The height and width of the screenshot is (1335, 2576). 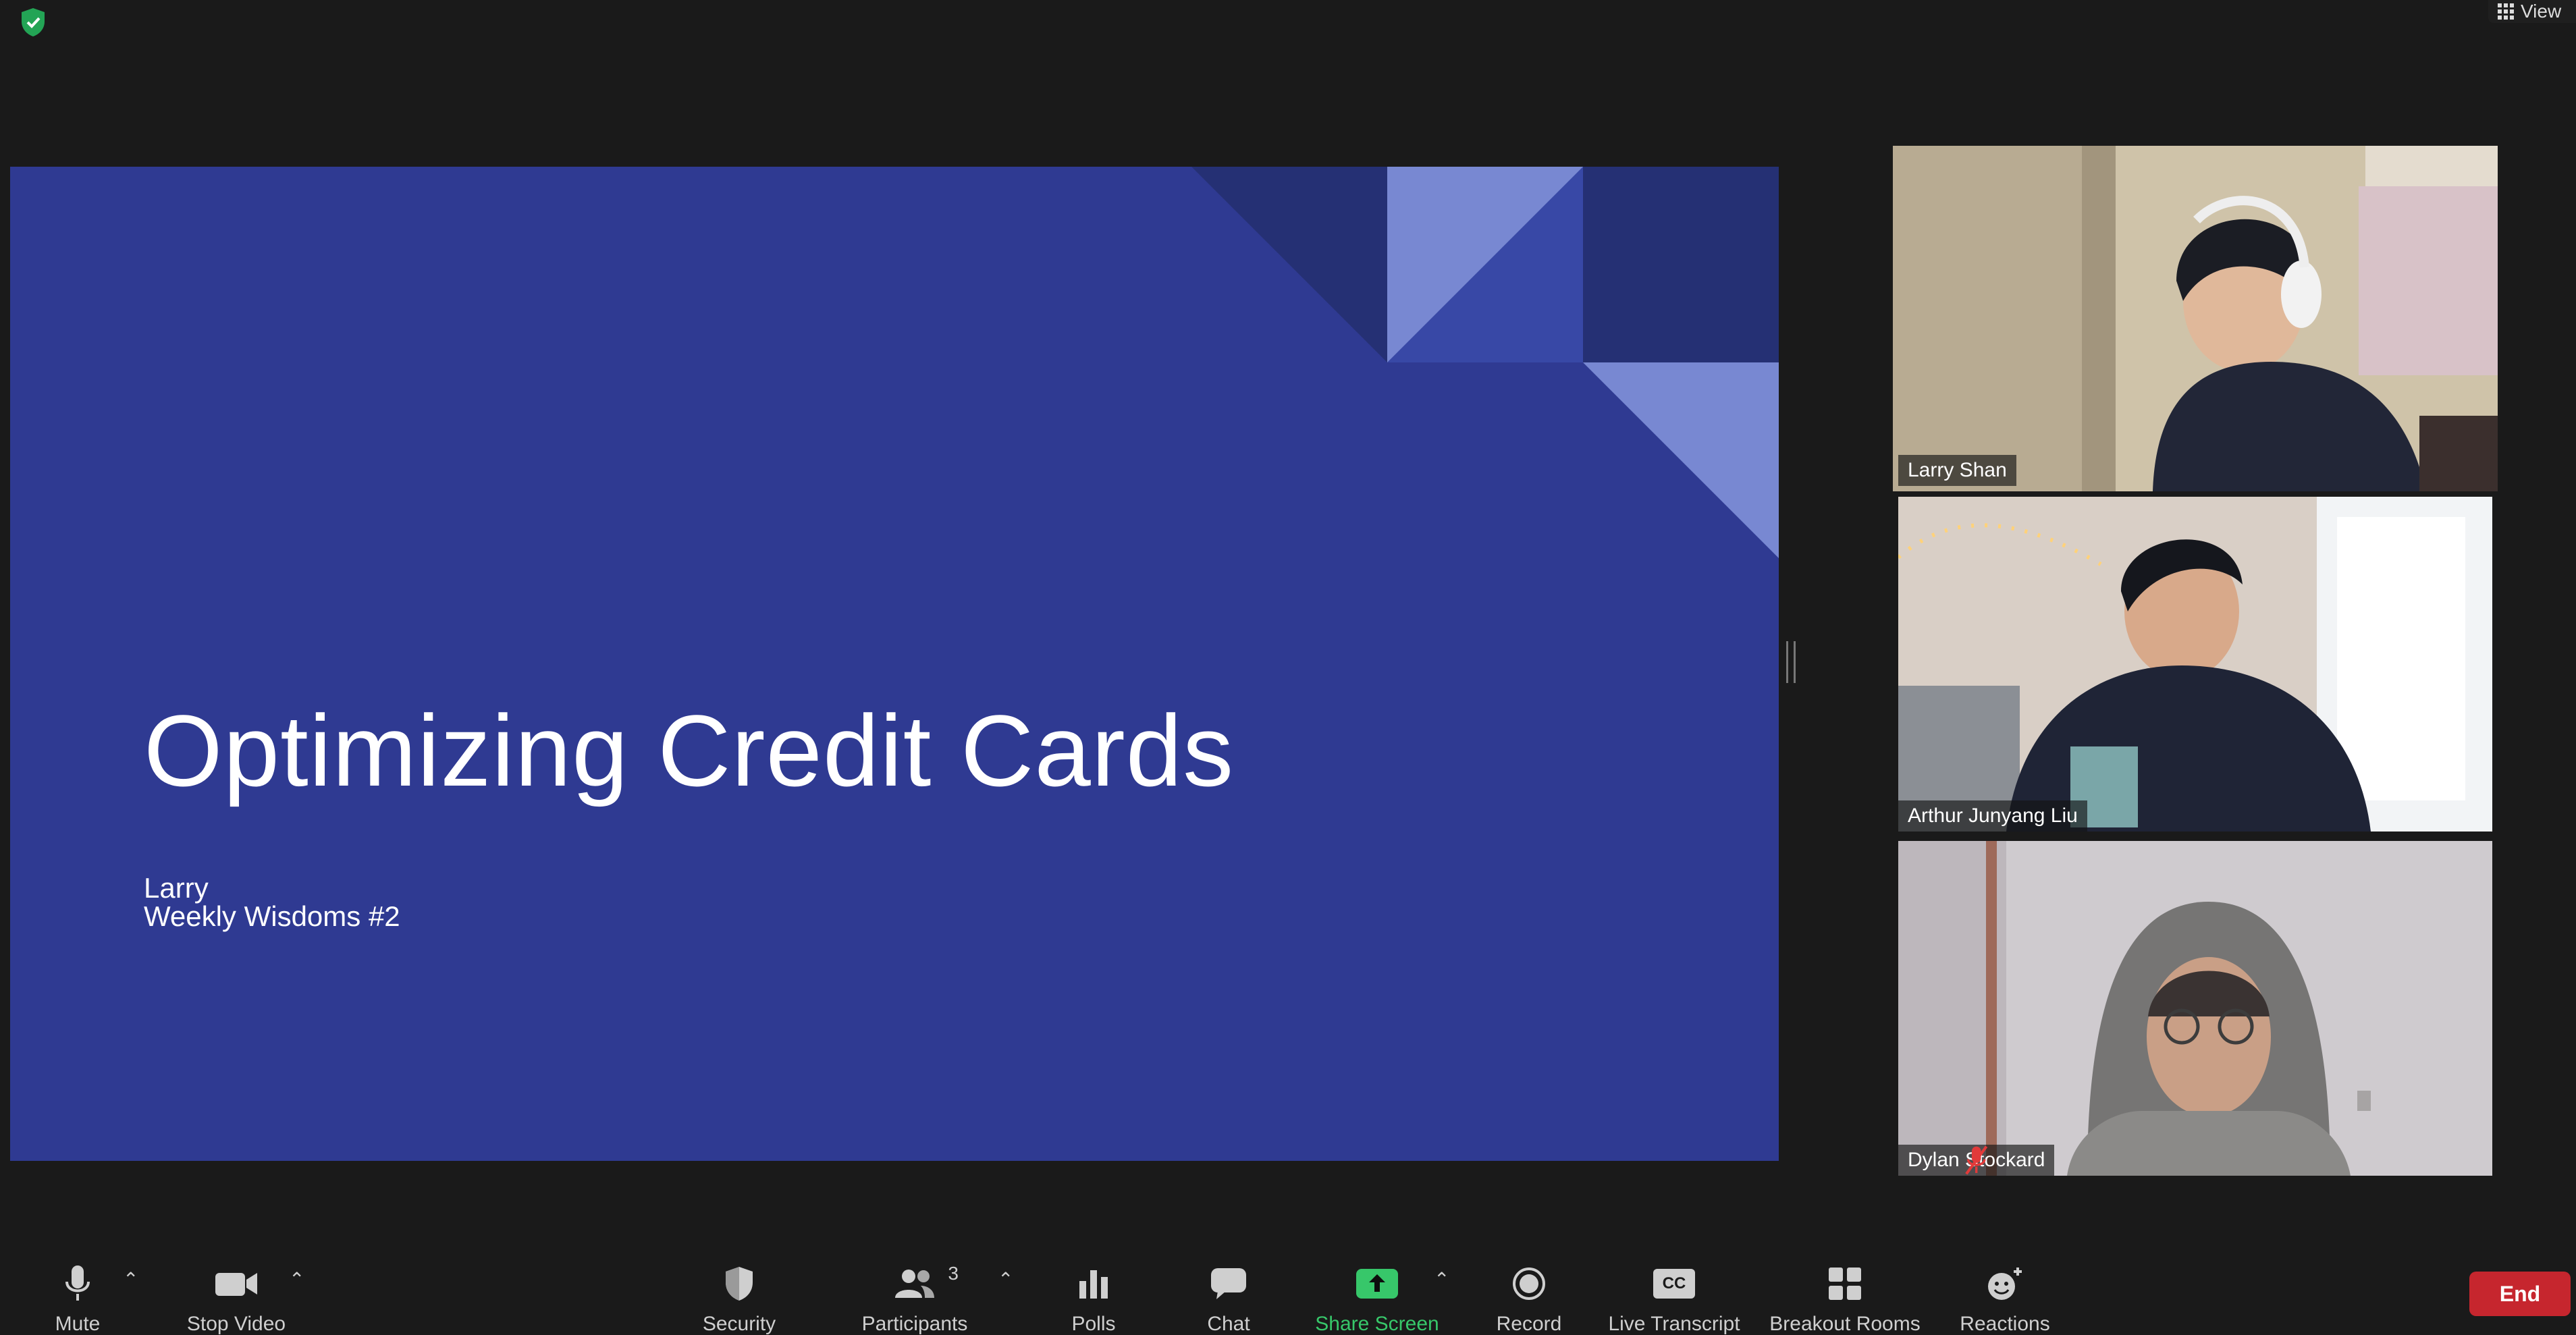 I want to click on slide-subtitle: Larry Weekly Wisdoms #2, so click(x=272, y=902).